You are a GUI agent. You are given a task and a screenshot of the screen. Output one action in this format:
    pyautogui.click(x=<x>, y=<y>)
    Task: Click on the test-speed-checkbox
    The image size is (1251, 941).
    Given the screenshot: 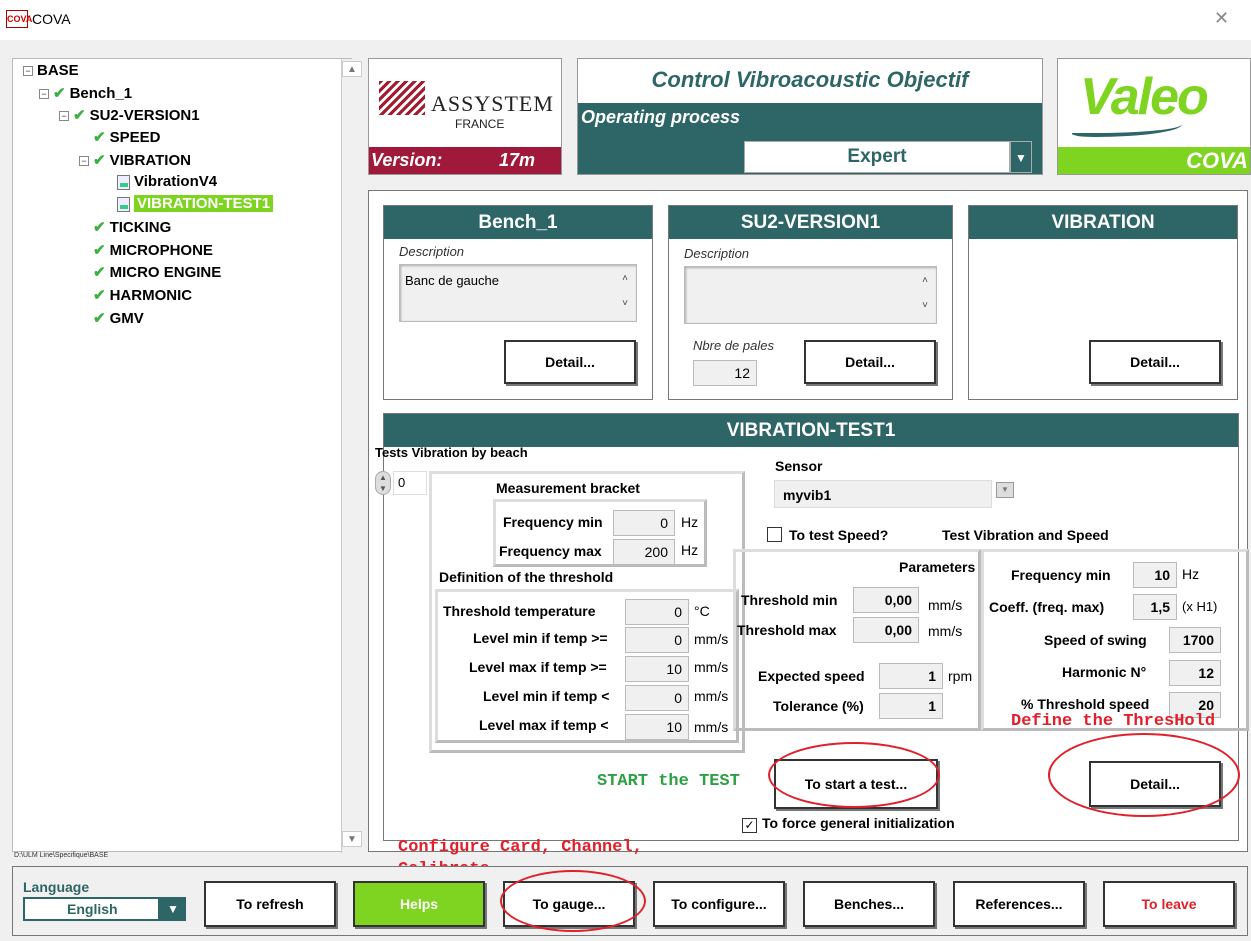 What is the action you would take?
    pyautogui.click(x=774, y=534)
    